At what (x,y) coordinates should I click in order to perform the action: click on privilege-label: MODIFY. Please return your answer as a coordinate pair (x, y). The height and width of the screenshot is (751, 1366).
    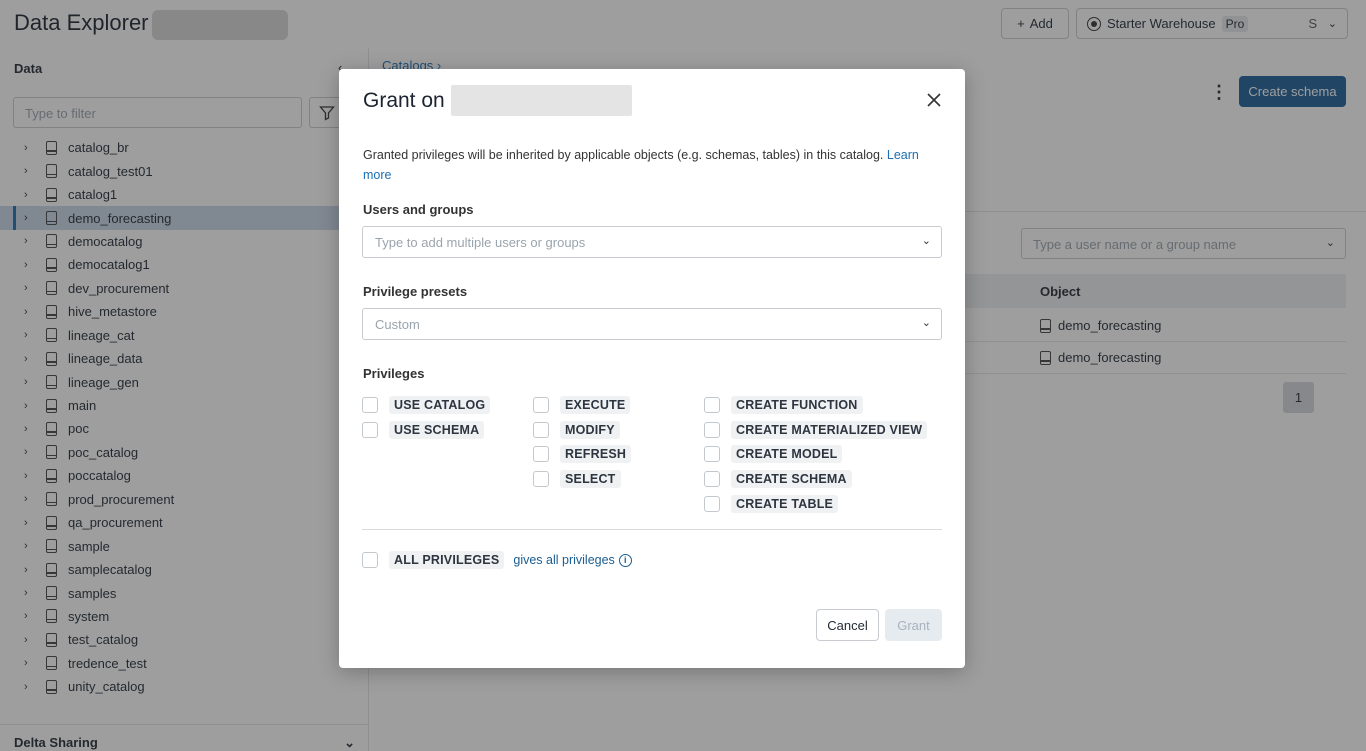
    Looking at the image, I should click on (590, 429).